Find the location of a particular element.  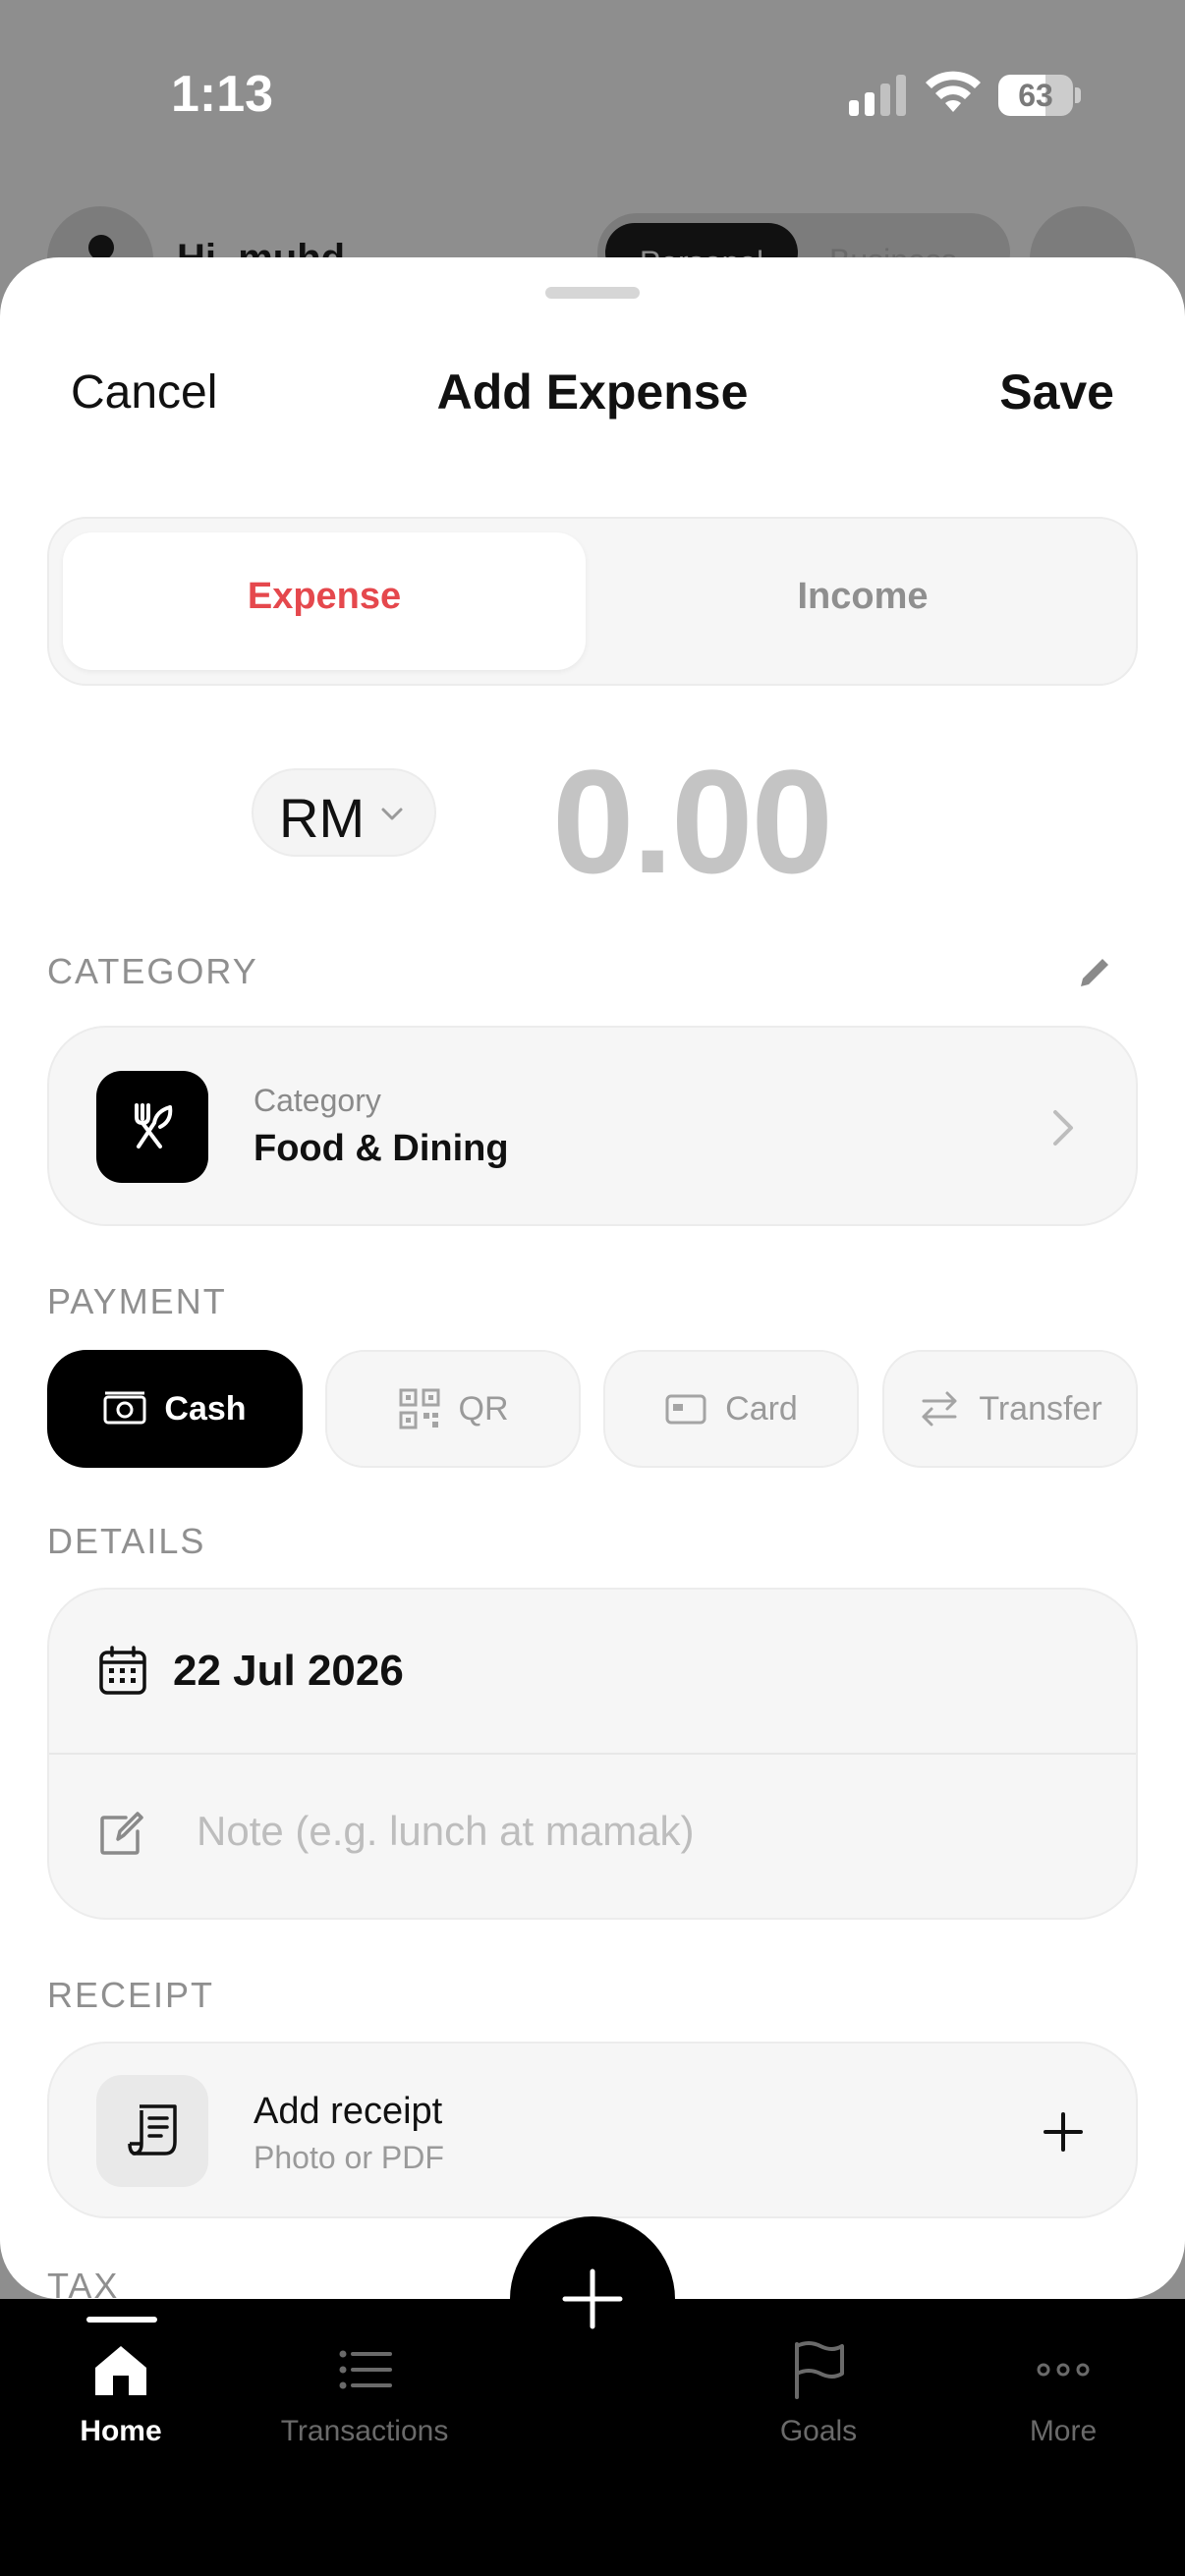

note-edit-icon is located at coordinates (122, 1833).